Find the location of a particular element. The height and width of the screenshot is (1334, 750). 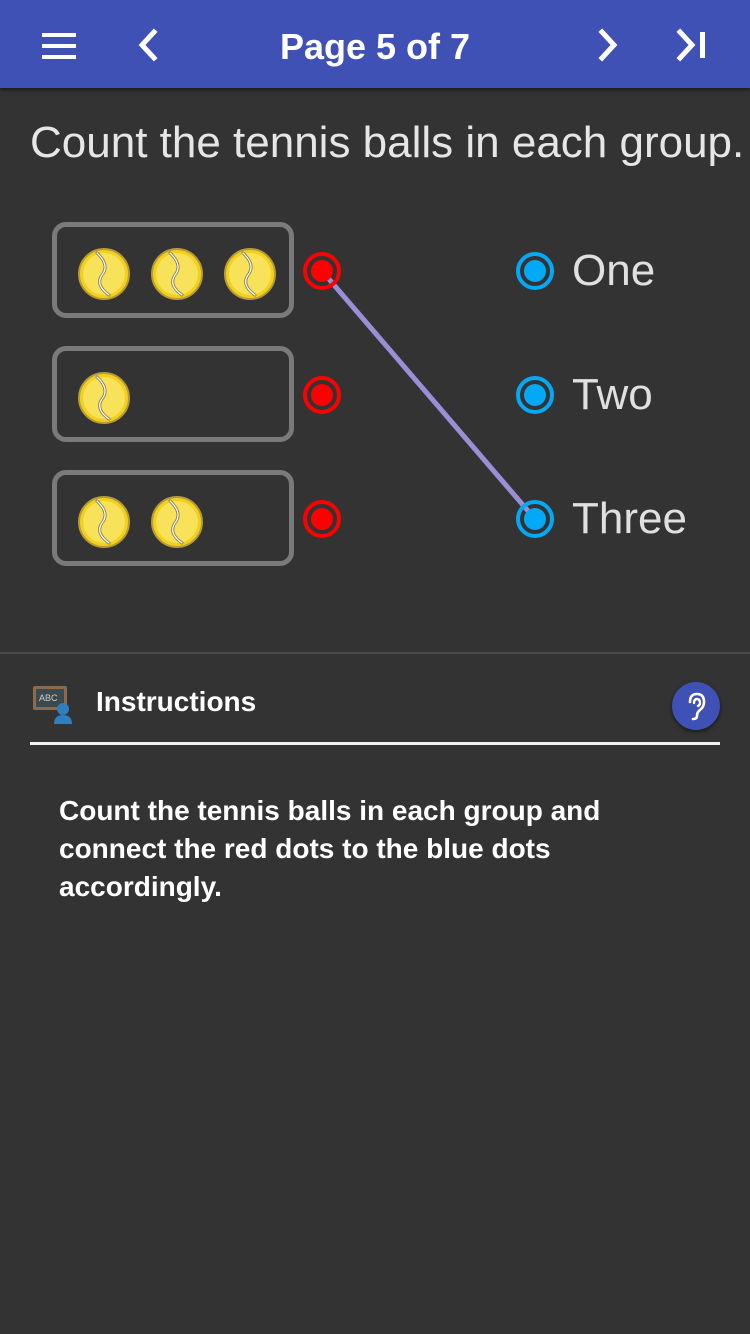

top-app-bar: Page 5 of 7 is located at coordinates (375, 44).